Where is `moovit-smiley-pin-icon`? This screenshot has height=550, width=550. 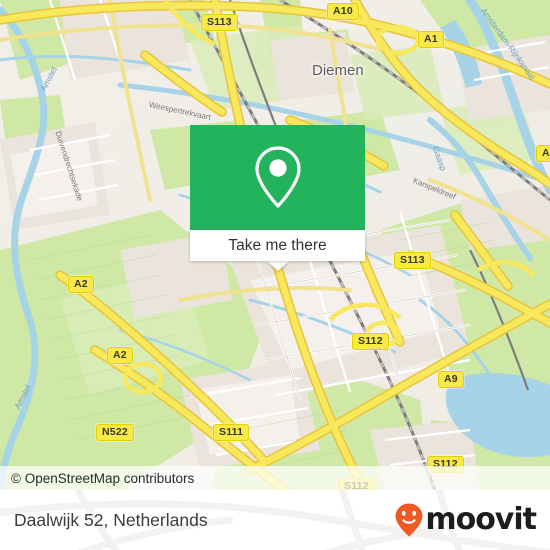 moovit-smiley-pin-icon is located at coordinates (409, 520).